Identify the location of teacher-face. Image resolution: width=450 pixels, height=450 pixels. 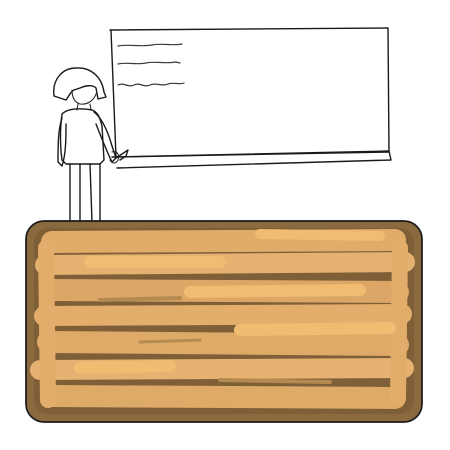
(84, 97).